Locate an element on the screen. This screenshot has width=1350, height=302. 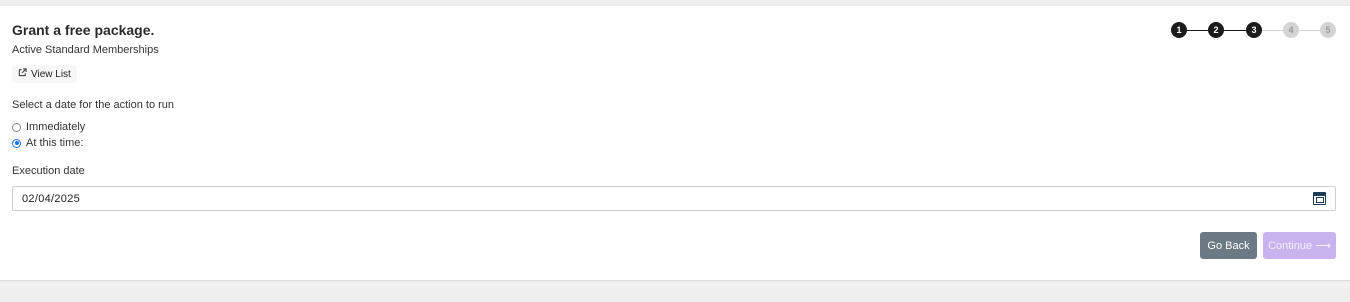
radio-option-immediately: Immediately is located at coordinates (48, 127).